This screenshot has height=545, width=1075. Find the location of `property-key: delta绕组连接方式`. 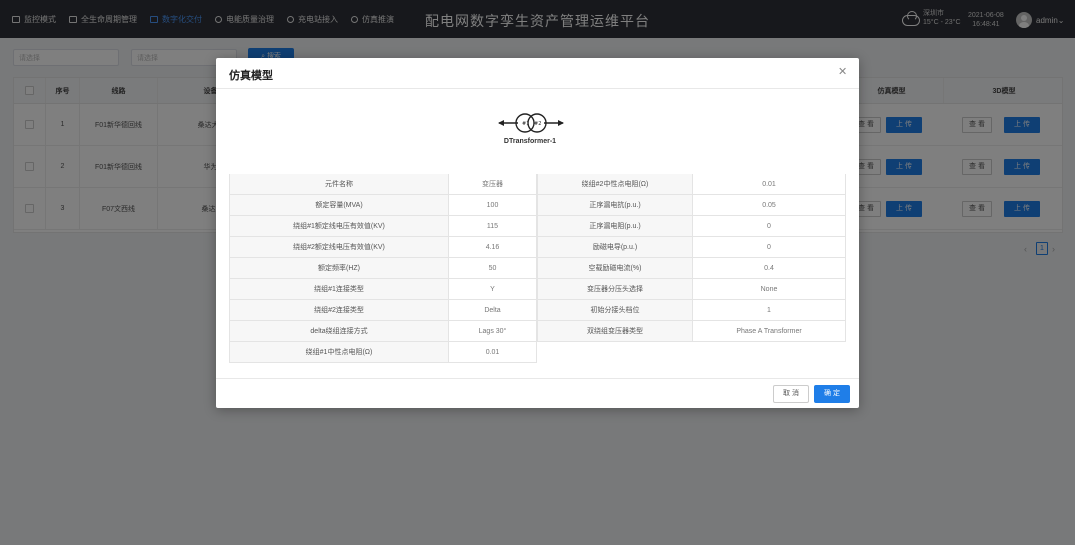

property-key: delta绕组连接方式 is located at coordinates (339, 331).